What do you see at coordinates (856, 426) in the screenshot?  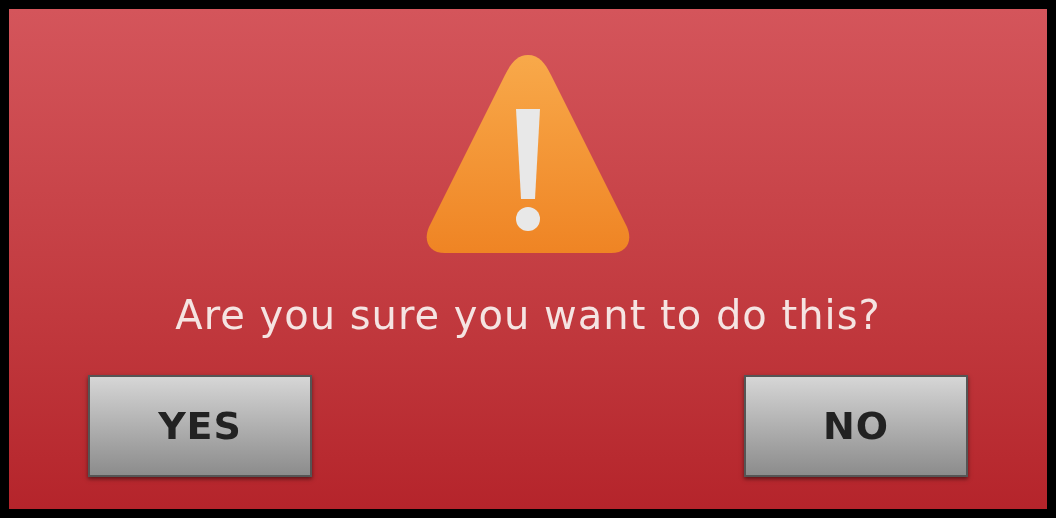 I see `dialog-button: NO` at bounding box center [856, 426].